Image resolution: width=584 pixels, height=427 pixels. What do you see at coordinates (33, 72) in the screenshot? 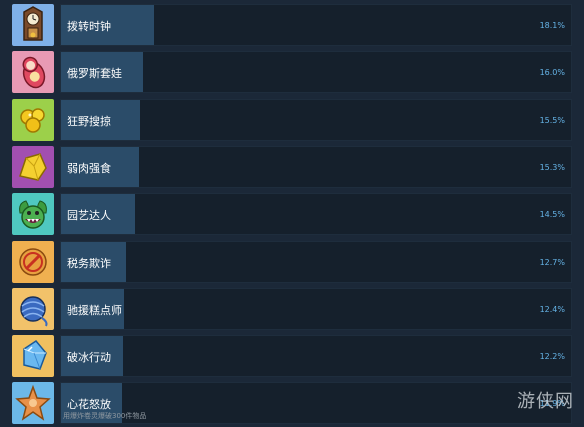
I see `nesting-doll-icon` at bounding box center [33, 72].